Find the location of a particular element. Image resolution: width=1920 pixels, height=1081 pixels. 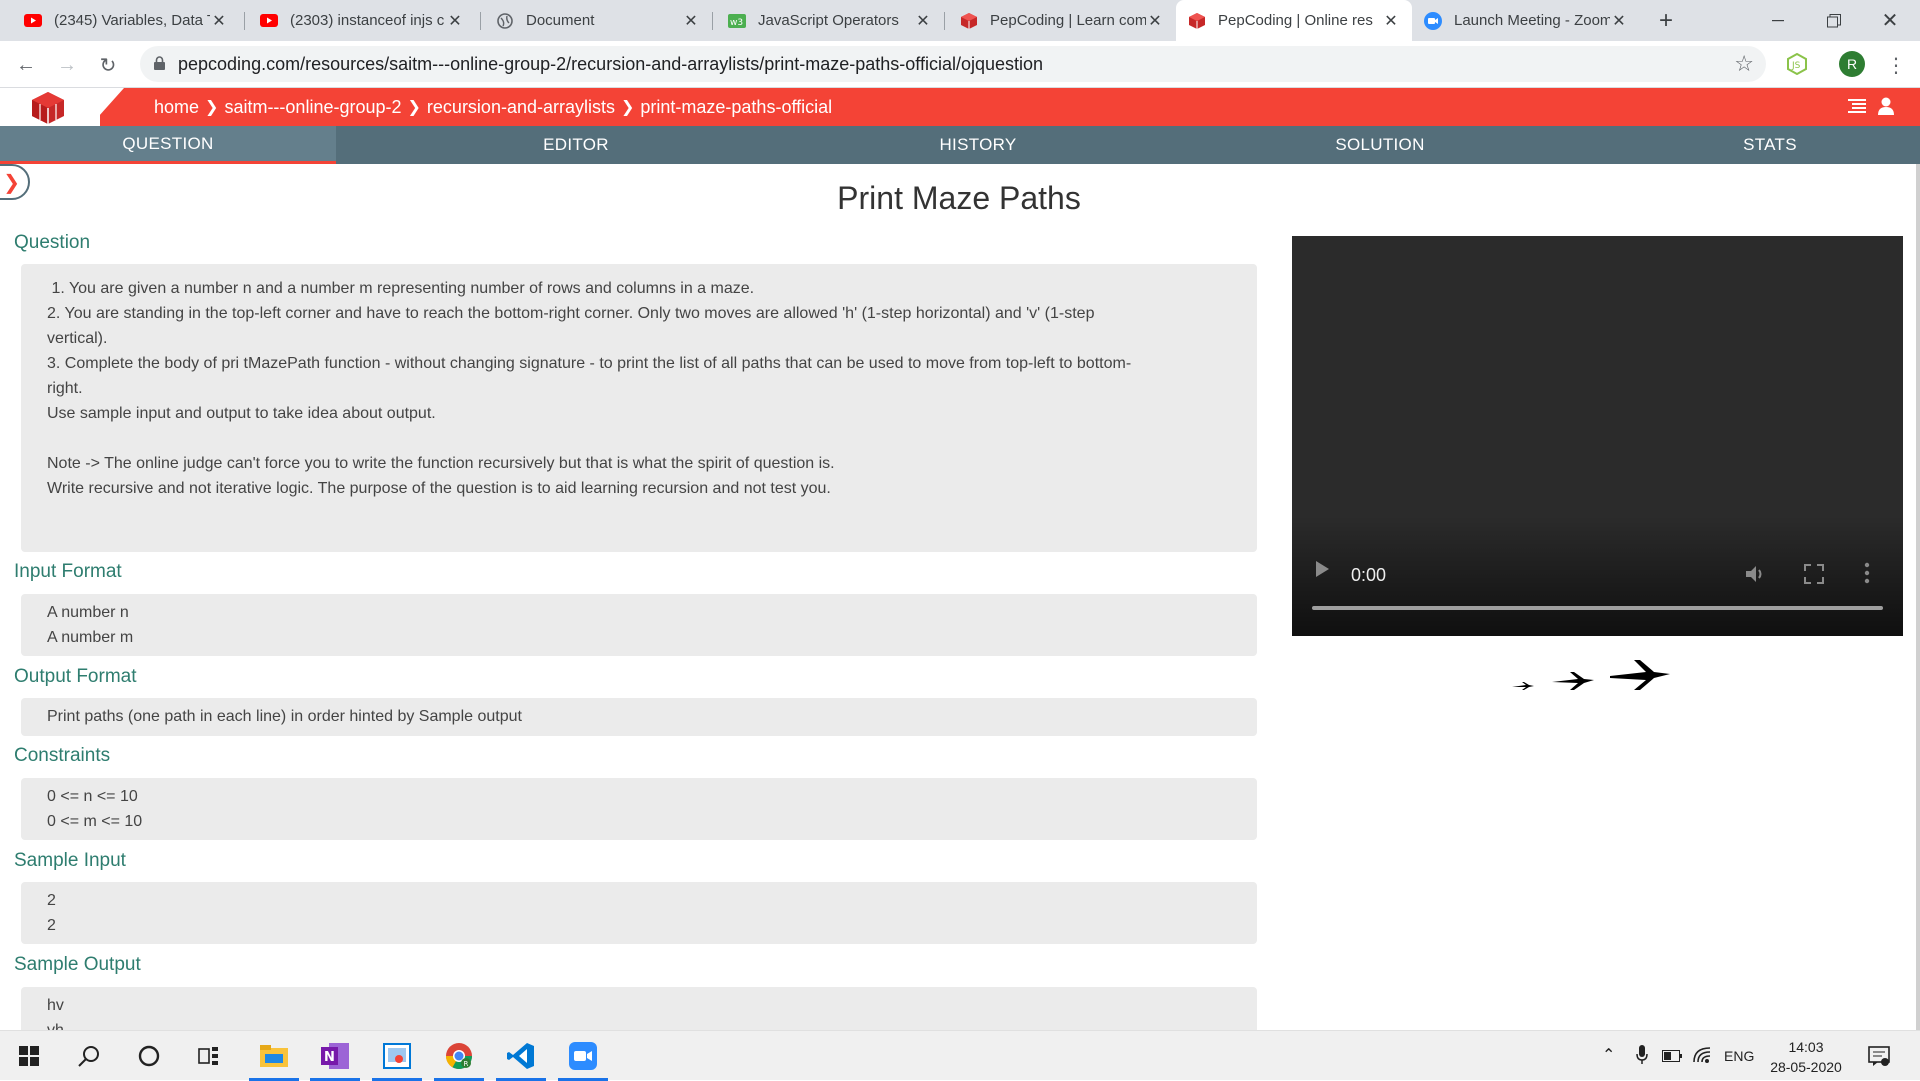

task-view-icon is located at coordinates (209, 1056).